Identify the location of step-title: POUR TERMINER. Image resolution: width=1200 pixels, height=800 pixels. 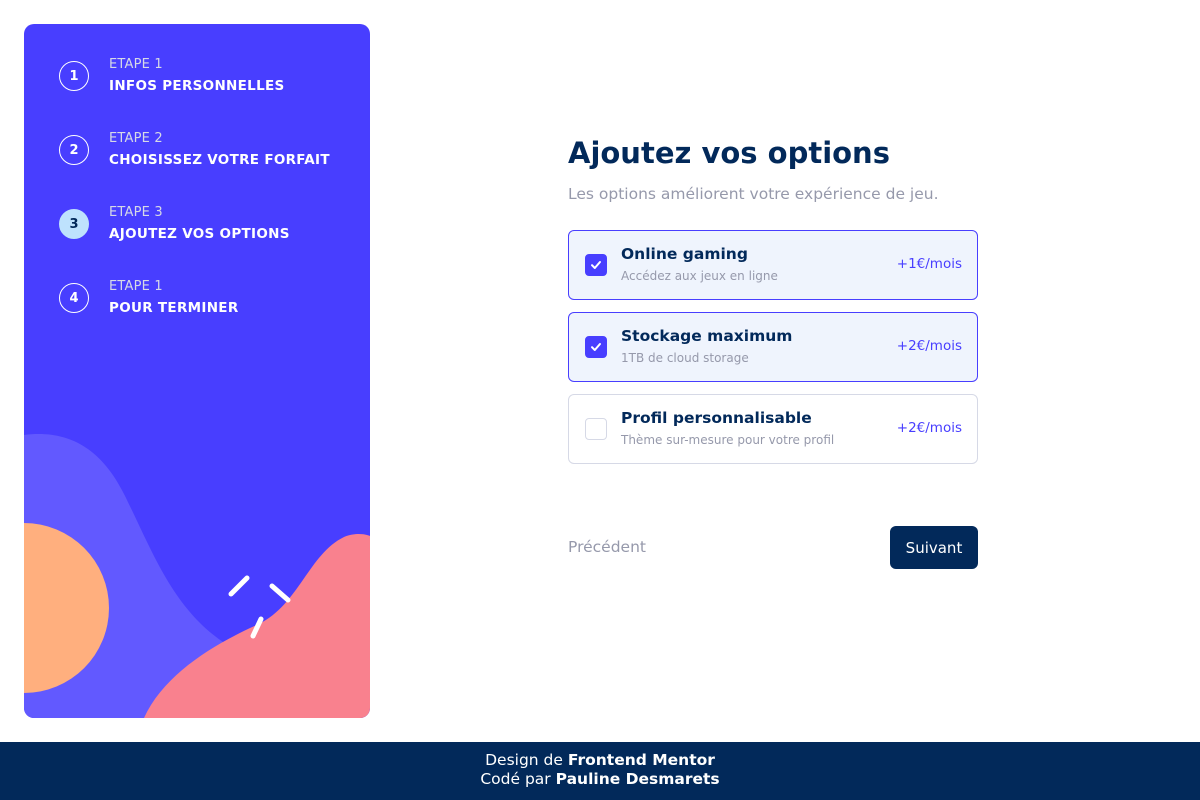
(174, 308).